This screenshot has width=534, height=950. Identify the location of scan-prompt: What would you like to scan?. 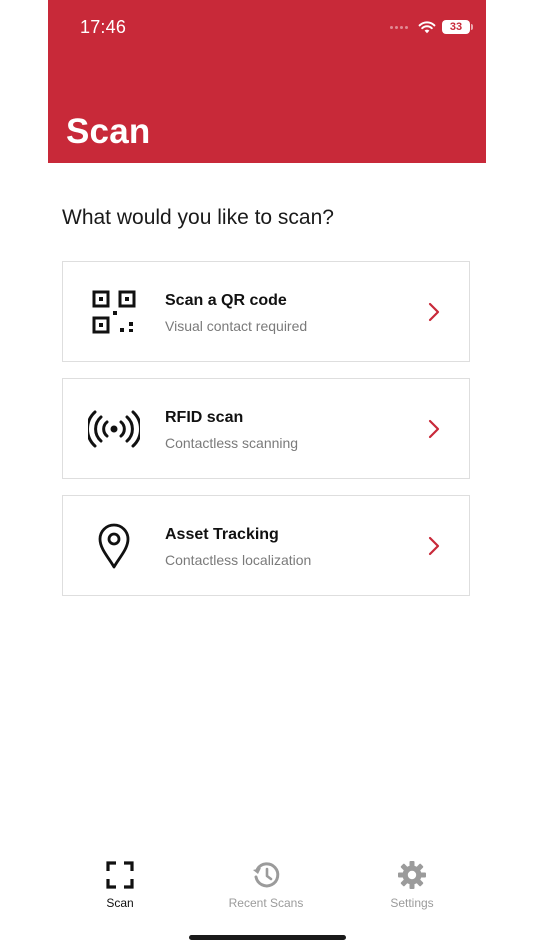
(198, 217).